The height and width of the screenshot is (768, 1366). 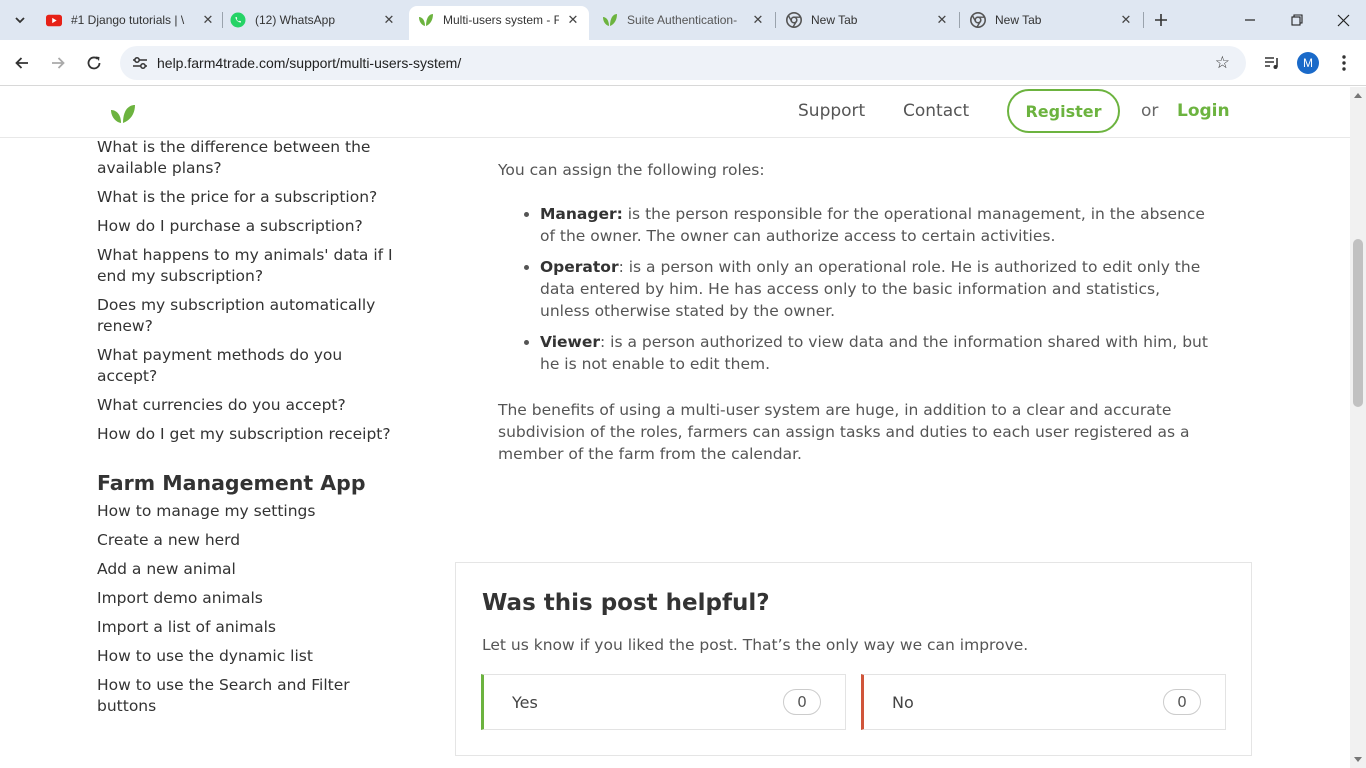 What do you see at coordinates (501, 20) in the screenshot?
I see `tab-title: Multi-users system - F` at bounding box center [501, 20].